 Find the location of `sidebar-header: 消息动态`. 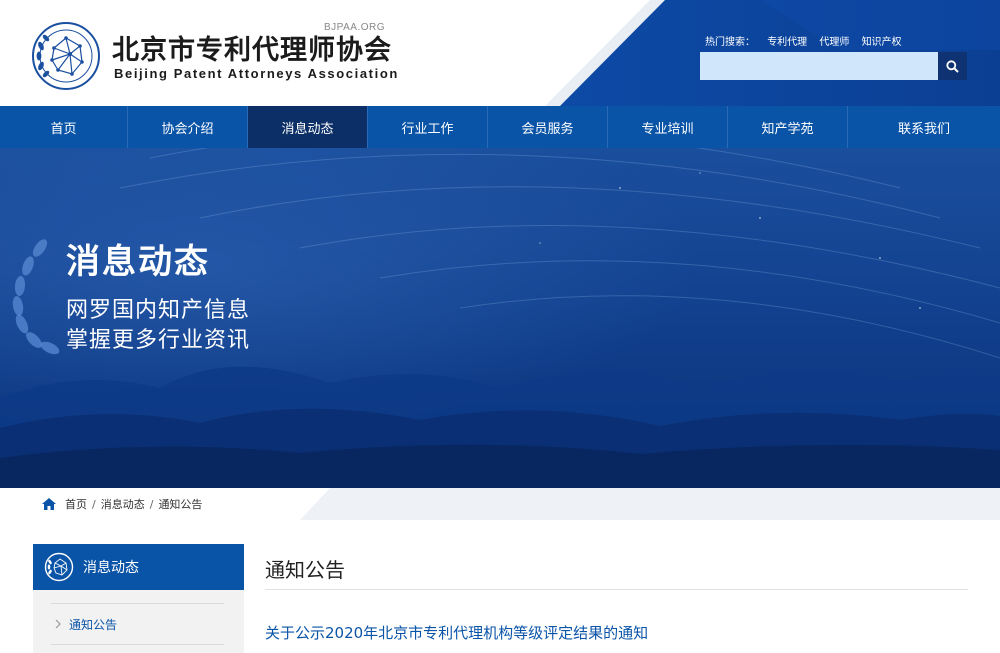

sidebar-header: 消息动态 is located at coordinates (138, 567).